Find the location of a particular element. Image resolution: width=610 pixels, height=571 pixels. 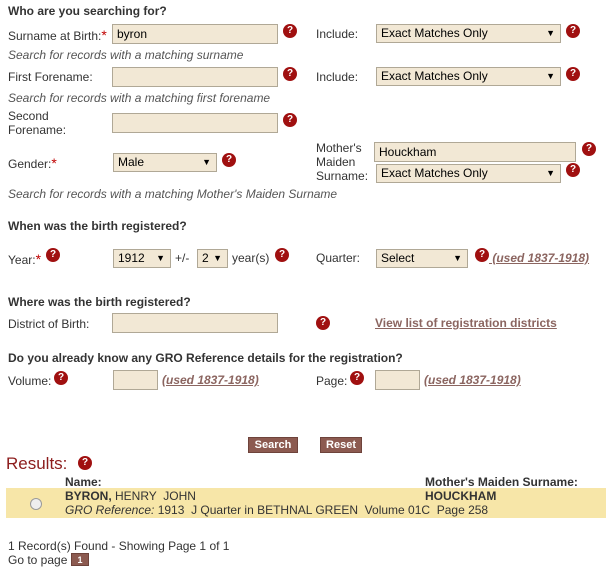

help-icon-year-range: ? is located at coordinates (282, 255).